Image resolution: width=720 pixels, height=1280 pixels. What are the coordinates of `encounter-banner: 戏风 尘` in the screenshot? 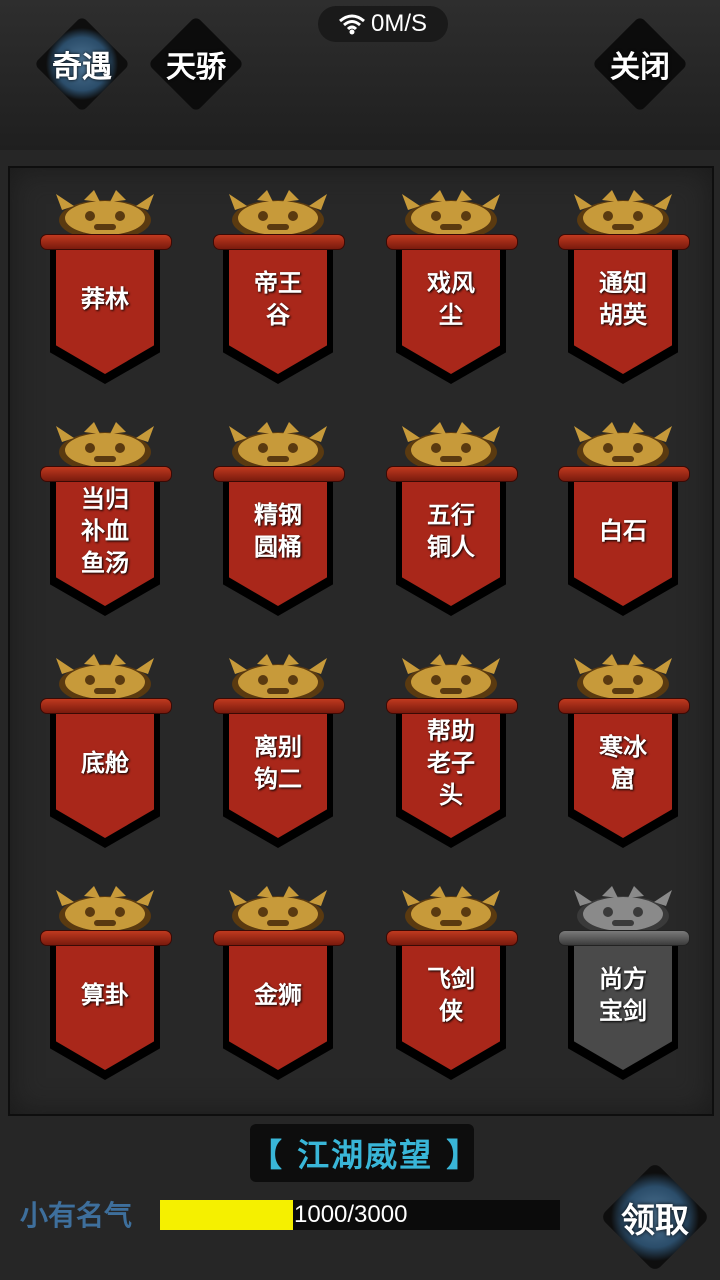 It's located at (452, 288).